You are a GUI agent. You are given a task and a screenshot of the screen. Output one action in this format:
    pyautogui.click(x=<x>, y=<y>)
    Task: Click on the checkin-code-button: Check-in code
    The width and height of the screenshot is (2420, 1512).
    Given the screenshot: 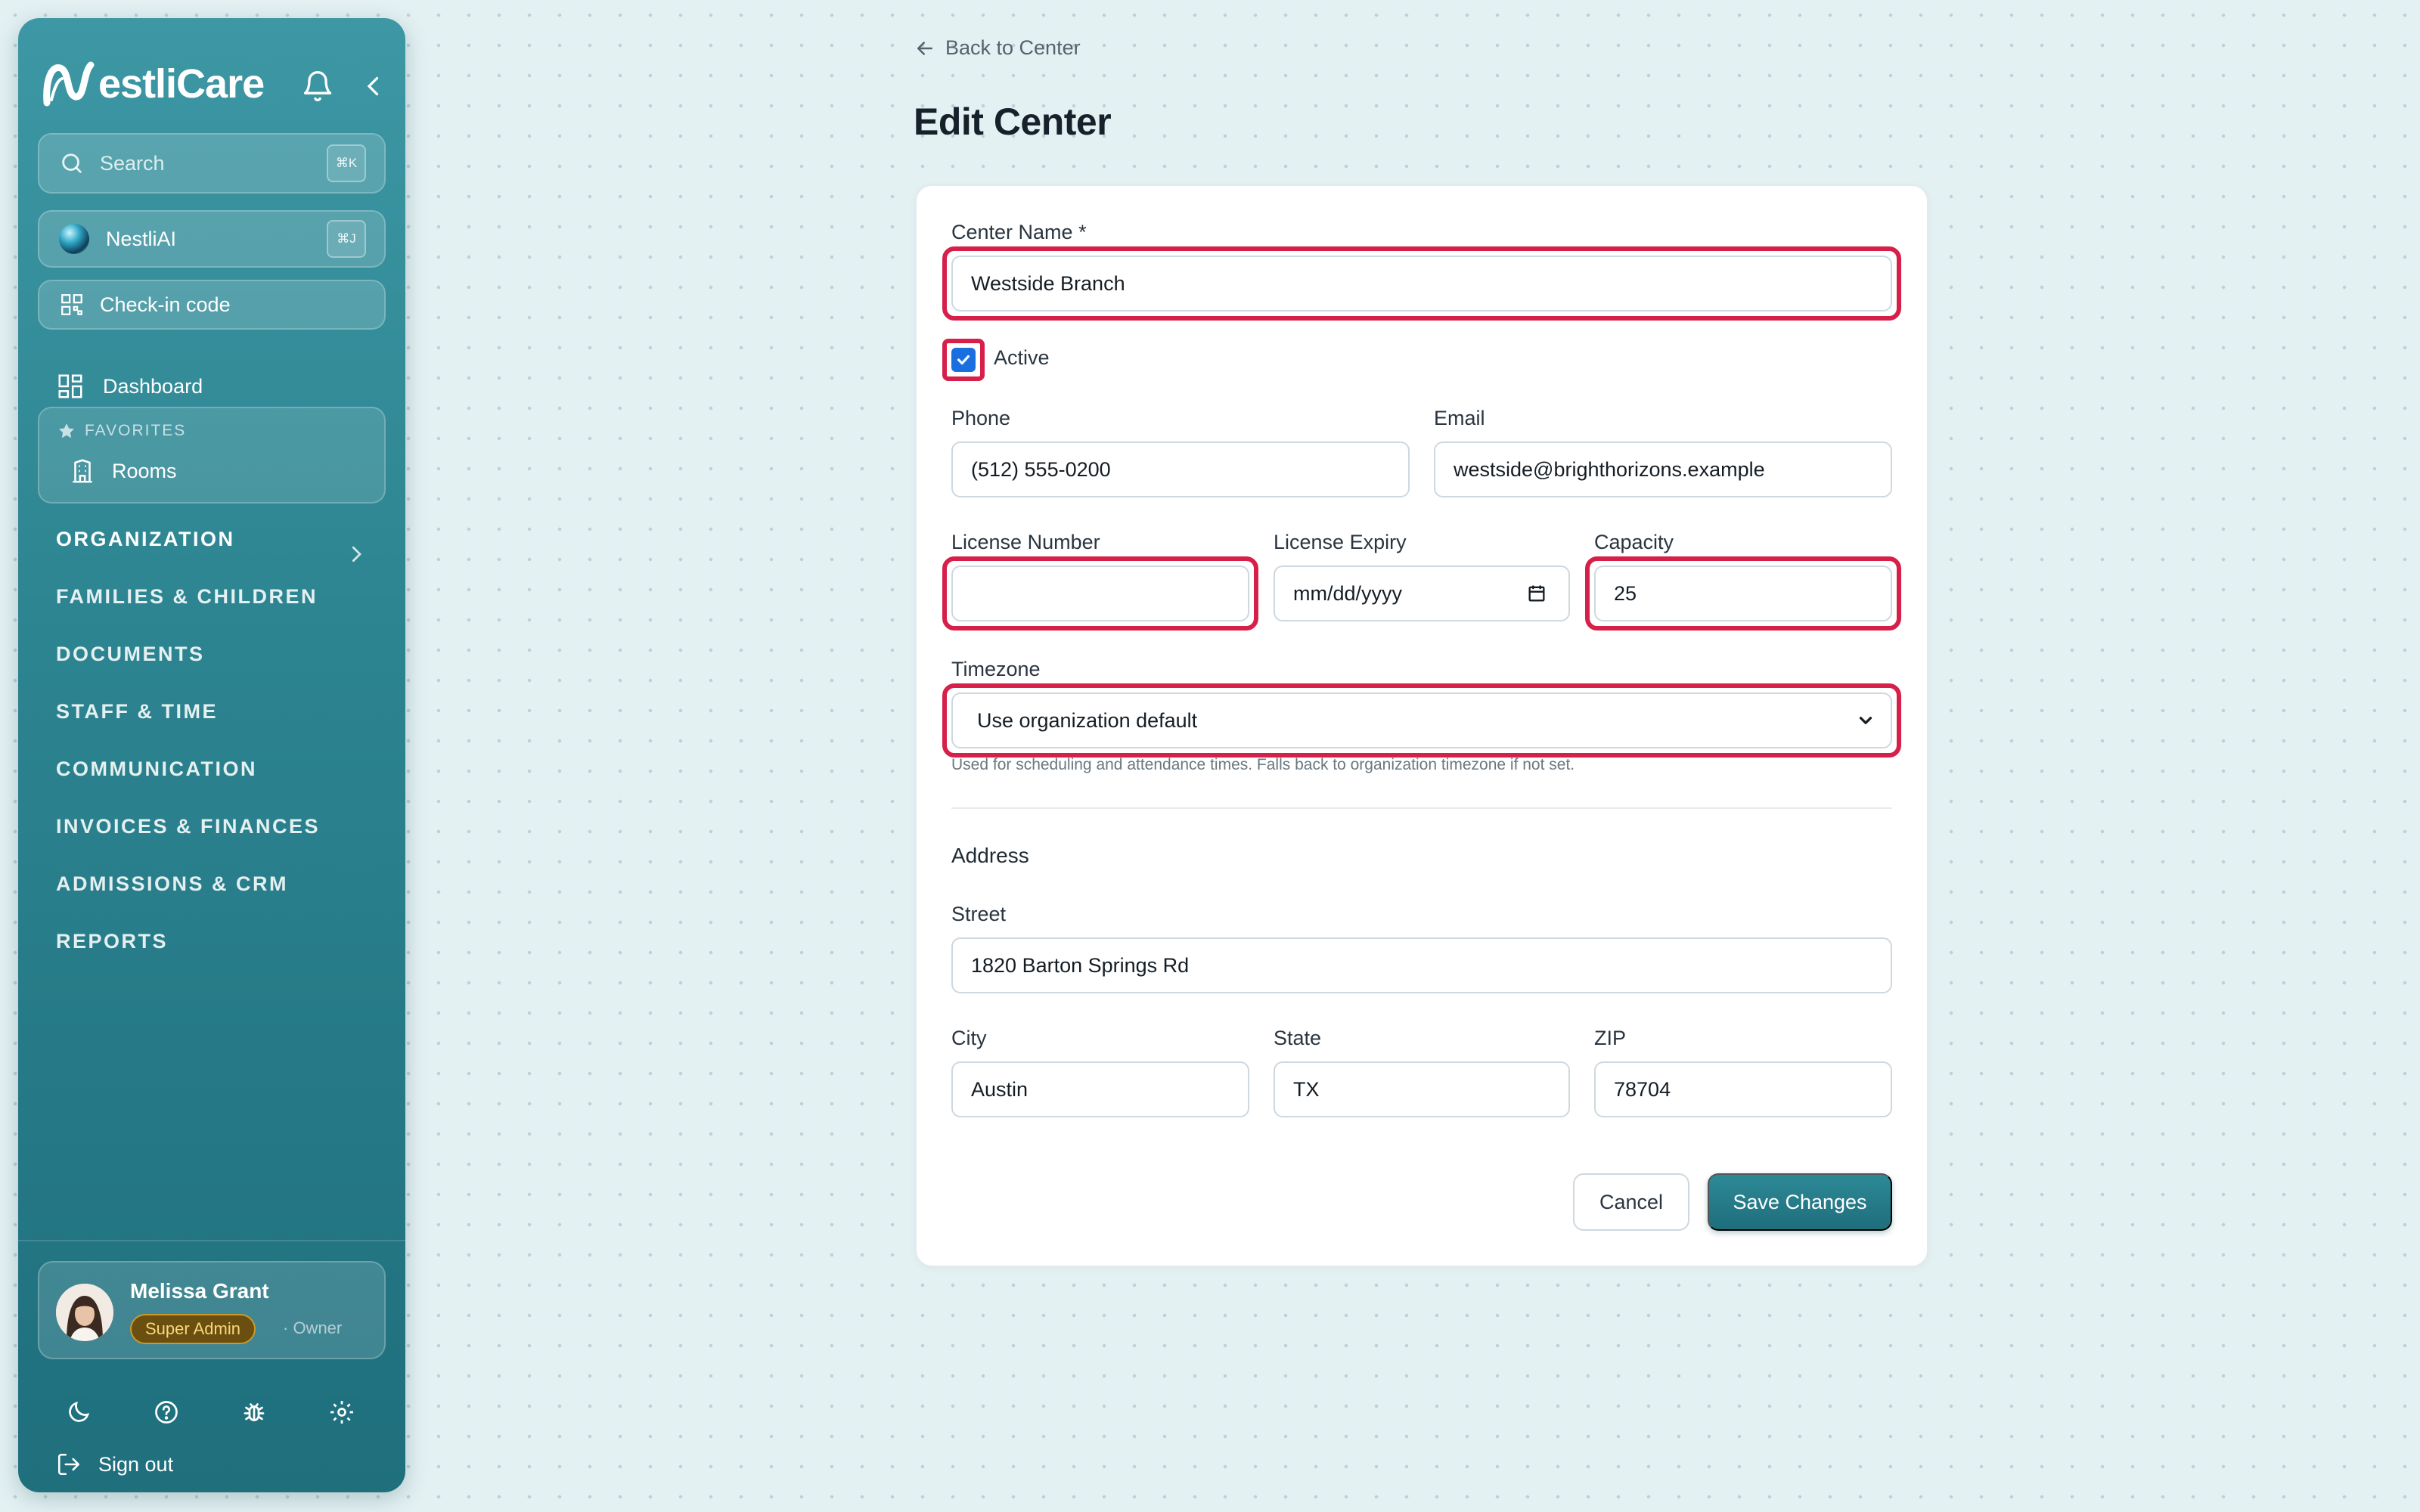 What is the action you would take?
    pyautogui.click(x=212, y=305)
    